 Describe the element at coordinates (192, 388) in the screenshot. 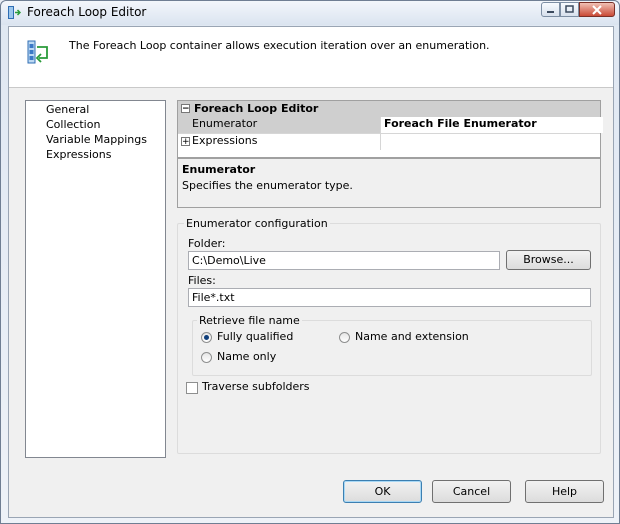

I see `traverse-subfolders-checkbox` at that location.